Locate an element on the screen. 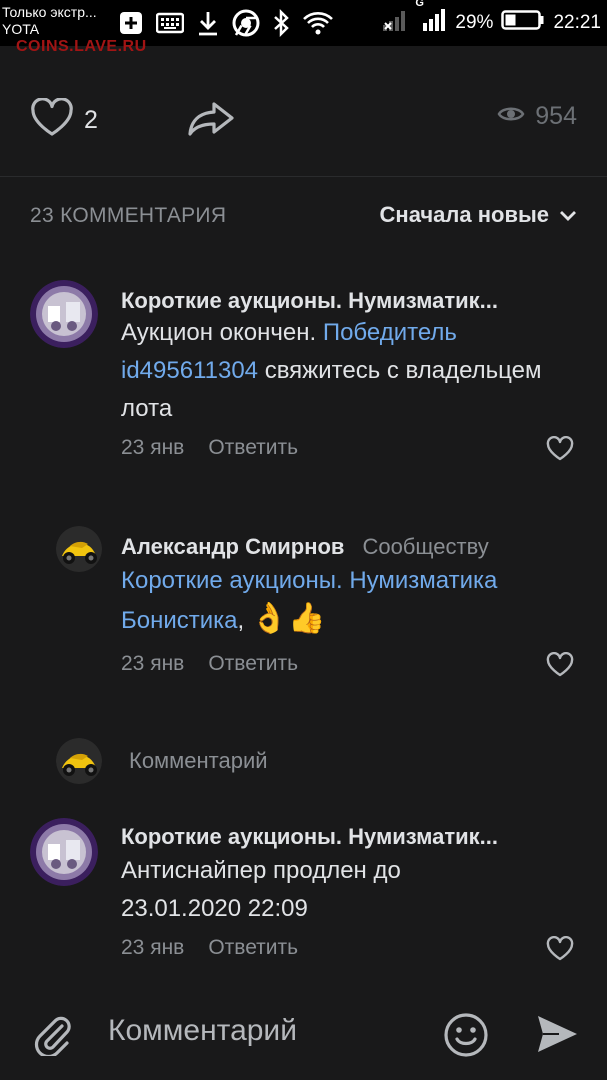 The image size is (607, 1080). comments-header: 23 КОММЕНТАРИЯ Сначала новые is located at coordinates (303, 216).